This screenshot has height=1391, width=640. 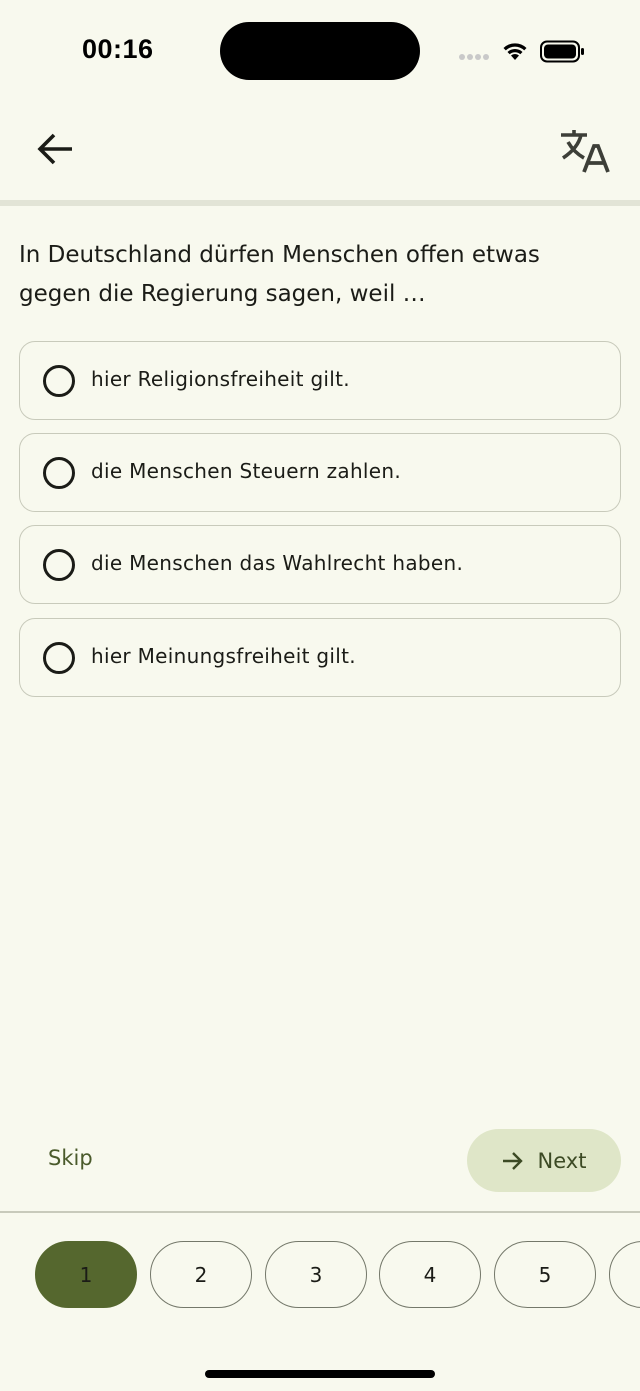 I want to click on page-chip-1: 1, so click(x=86, y=1274).